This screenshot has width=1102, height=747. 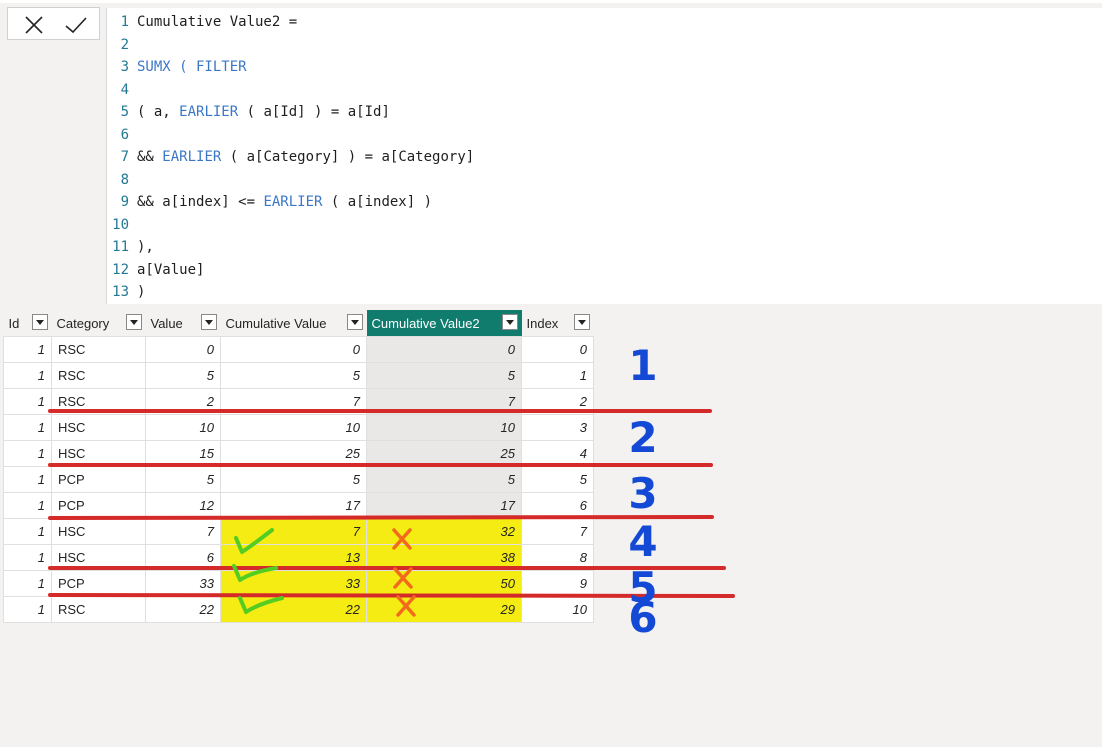 What do you see at coordinates (120, 270) in the screenshot?
I see `line-number: 12` at bounding box center [120, 270].